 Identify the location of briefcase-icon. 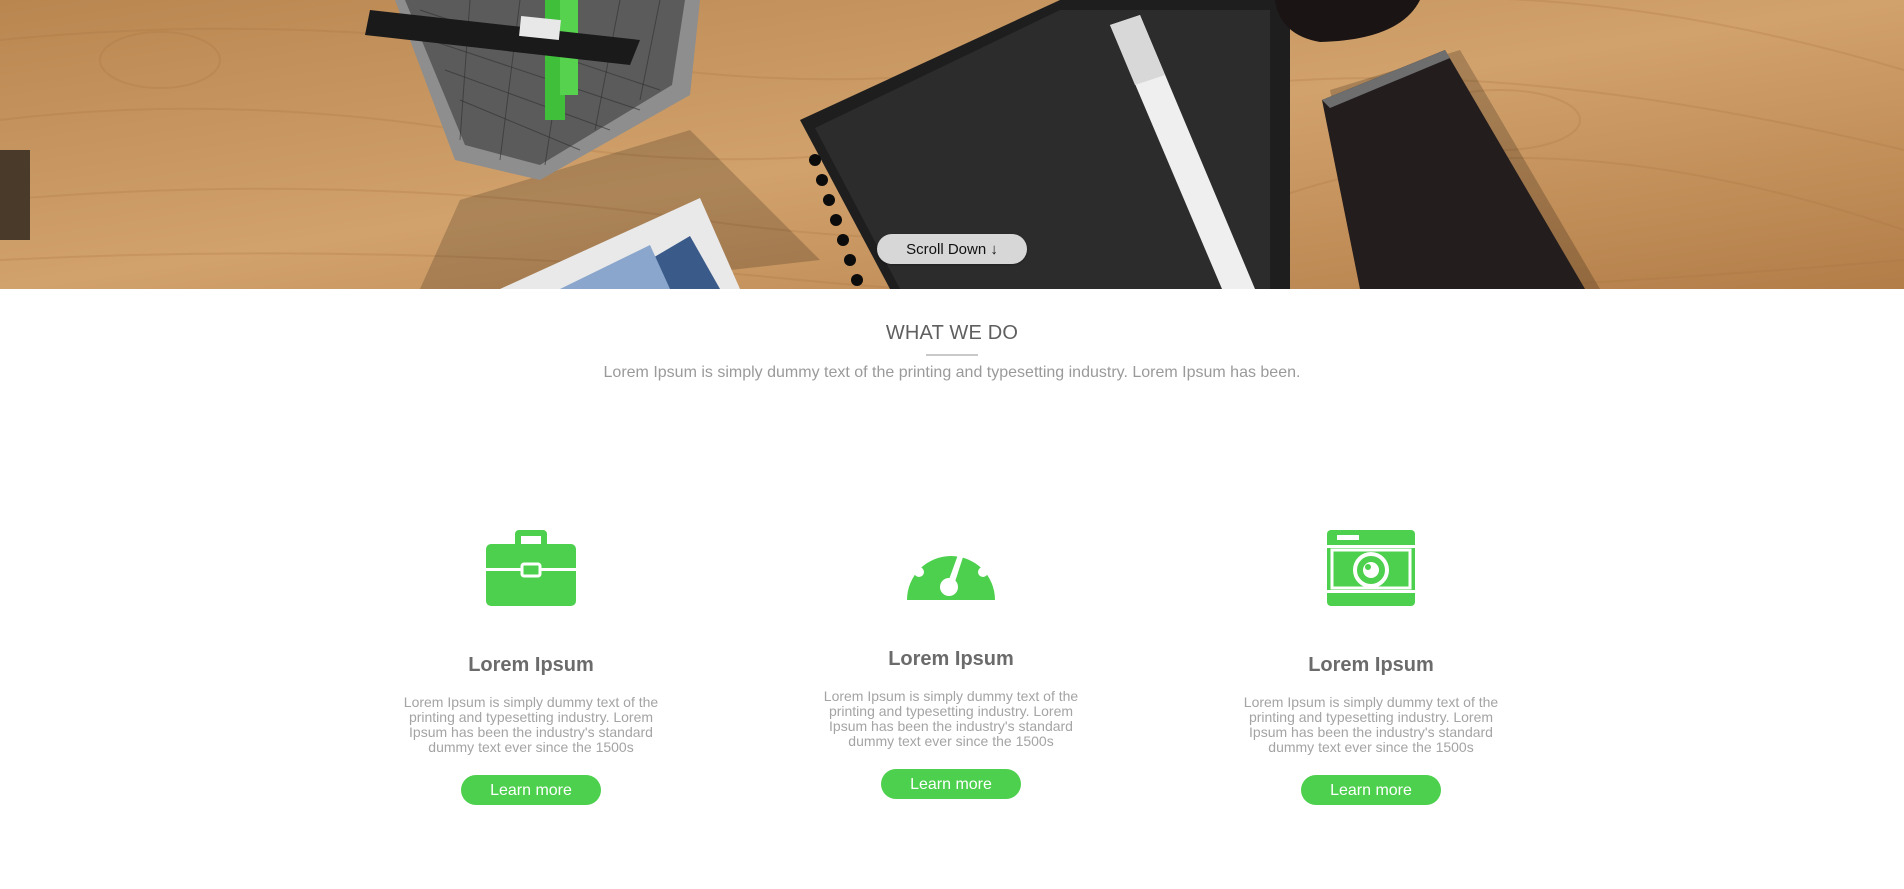
(531, 570).